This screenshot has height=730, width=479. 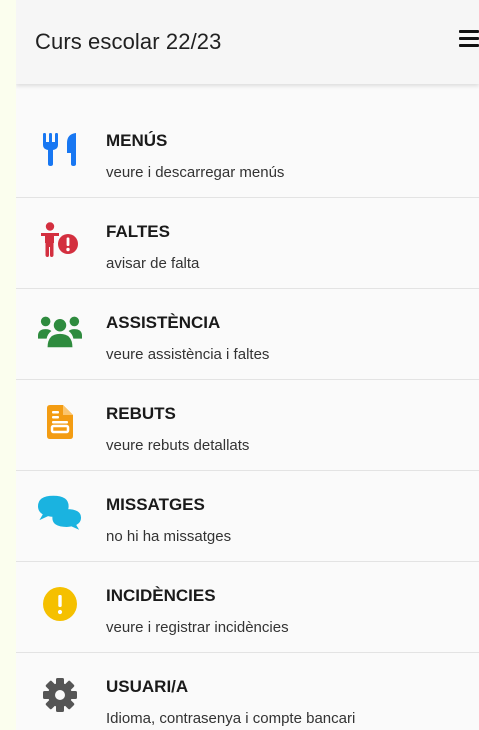 What do you see at coordinates (60, 149) in the screenshot?
I see `utensils-icon` at bounding box center [60, 149].